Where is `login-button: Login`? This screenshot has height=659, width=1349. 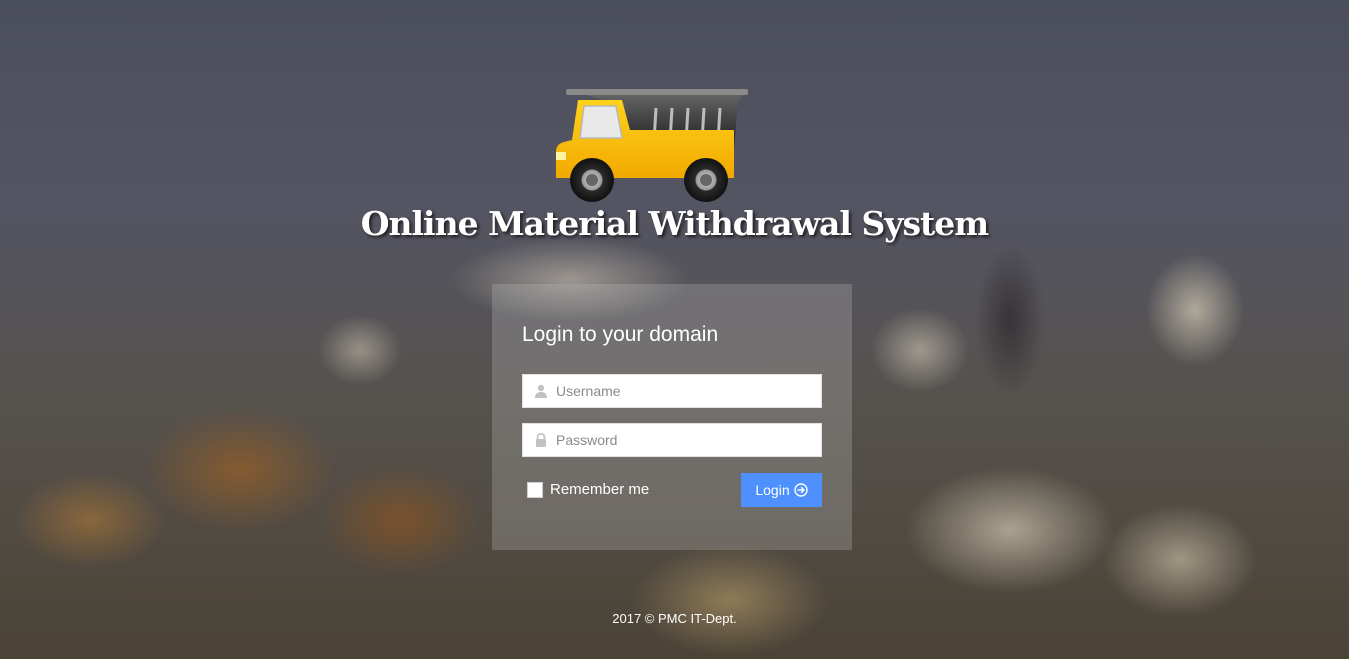 login-button: Login is located at coordinates (781, 490).